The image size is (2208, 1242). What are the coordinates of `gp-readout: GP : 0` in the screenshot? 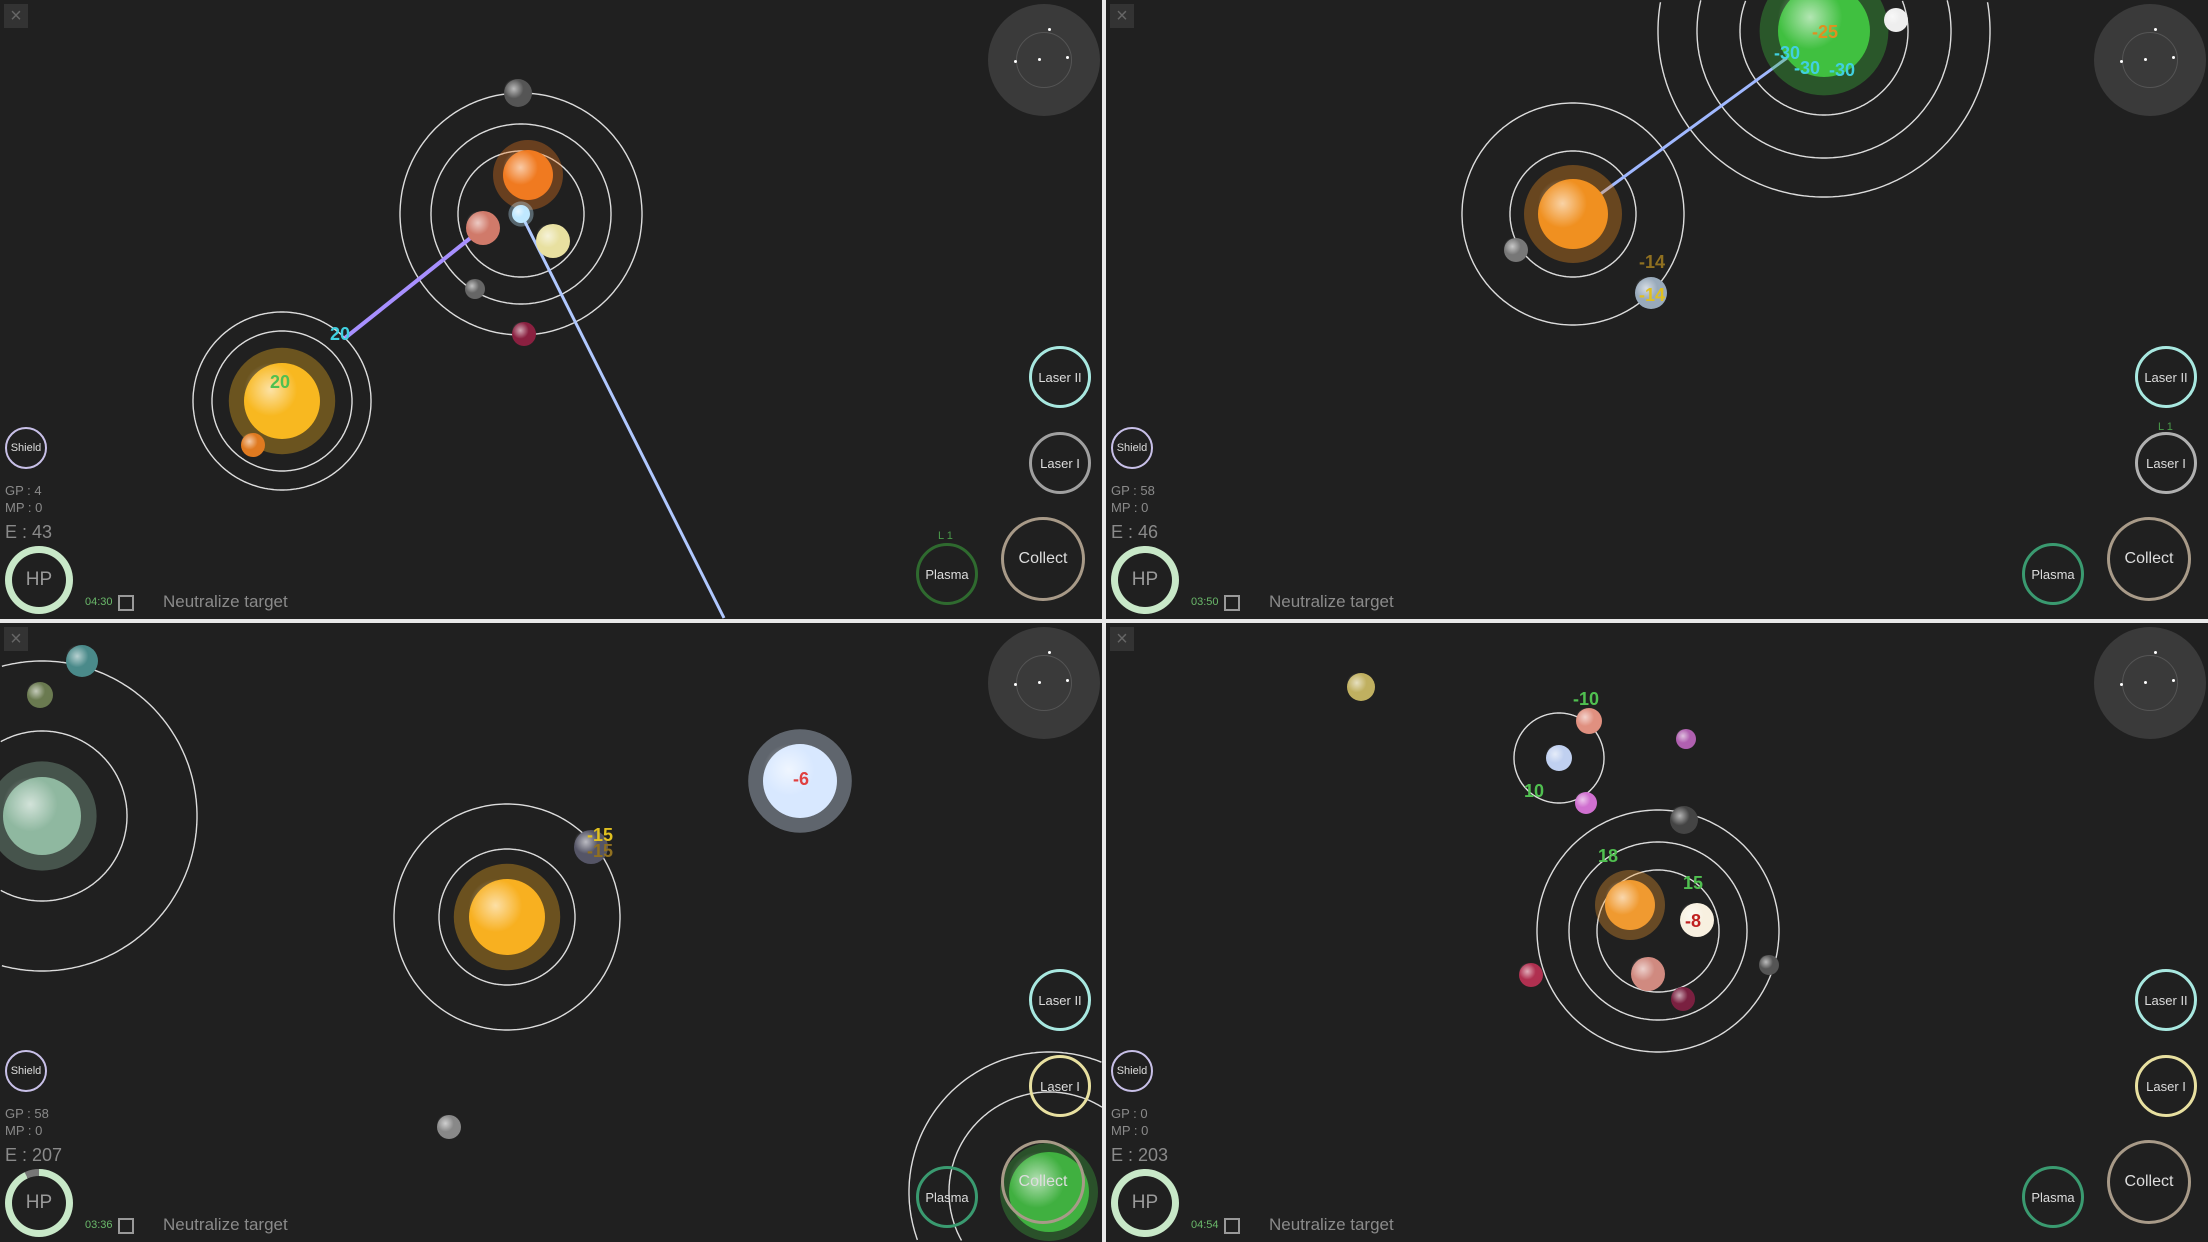 It's located at (1129, 1113).